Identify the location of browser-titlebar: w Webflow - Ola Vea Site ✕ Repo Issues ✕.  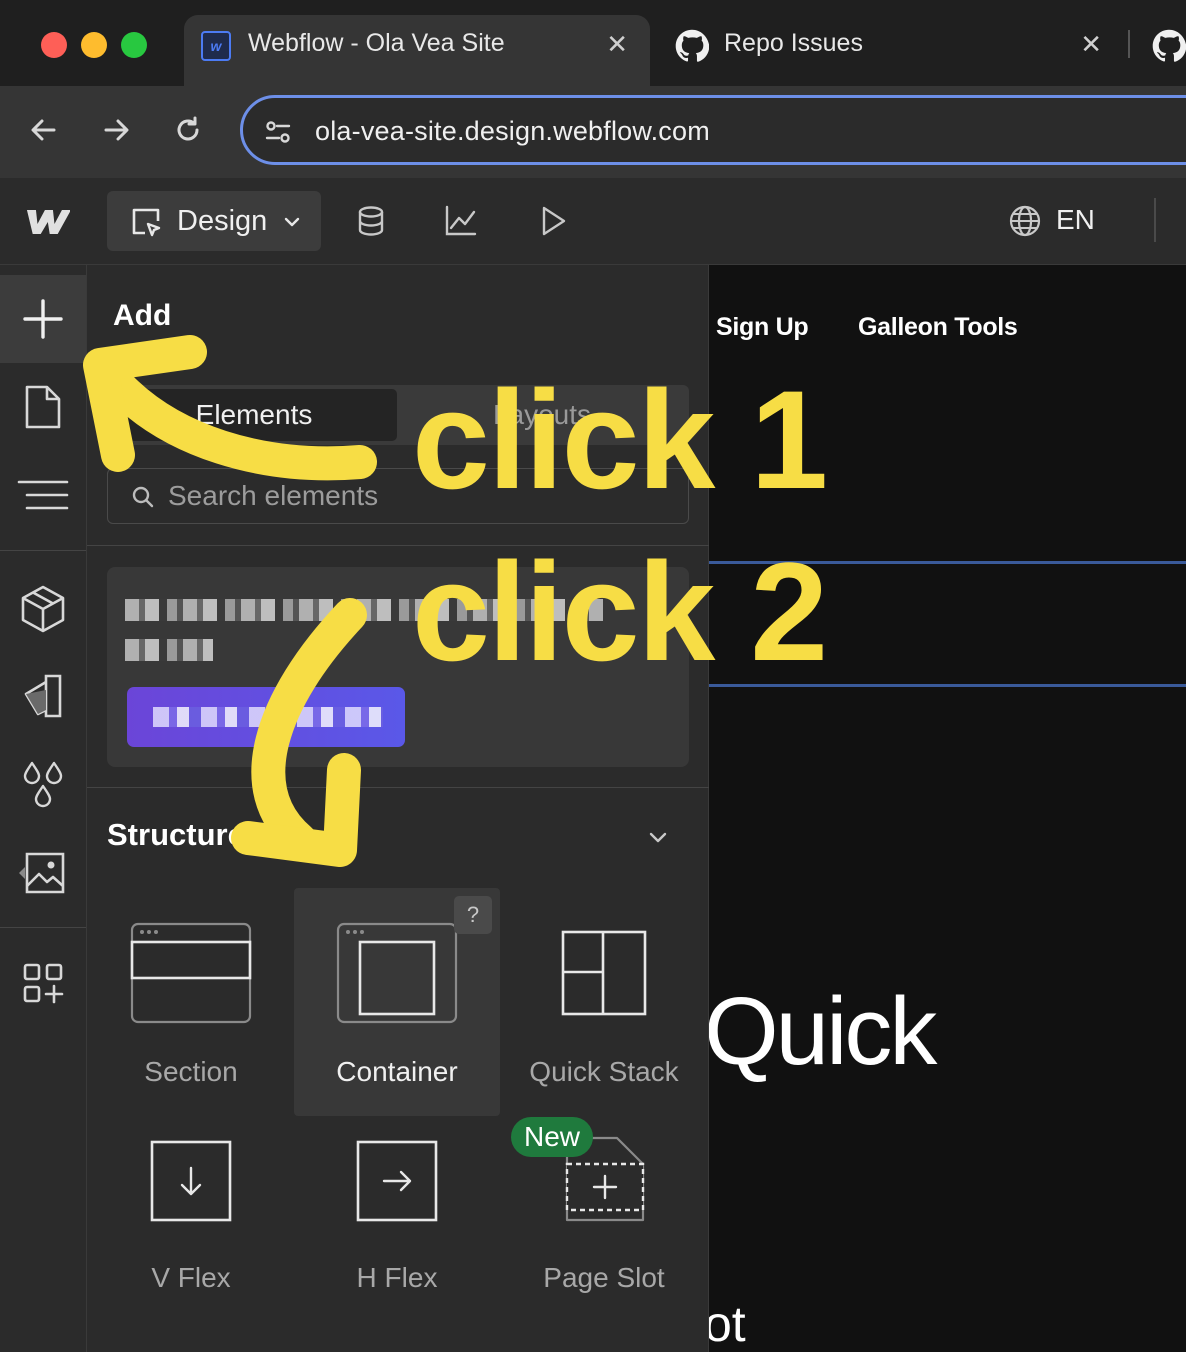
(593, 43).